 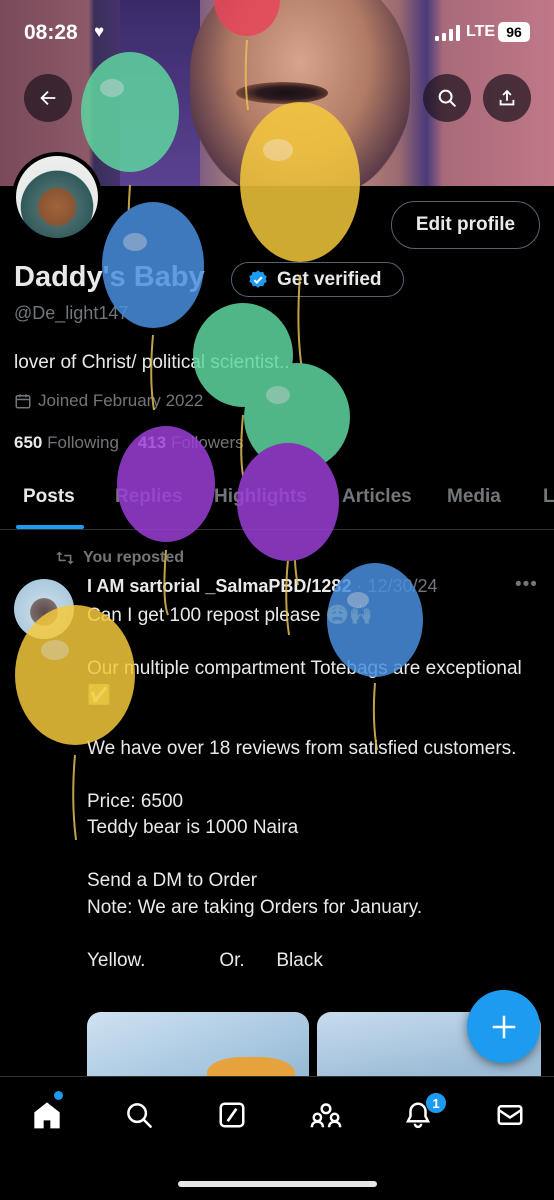 What do you see at coordinates (526, 585) in the screenshot?
I see `more-options-icon: •••` at bounding box center [526, 585].